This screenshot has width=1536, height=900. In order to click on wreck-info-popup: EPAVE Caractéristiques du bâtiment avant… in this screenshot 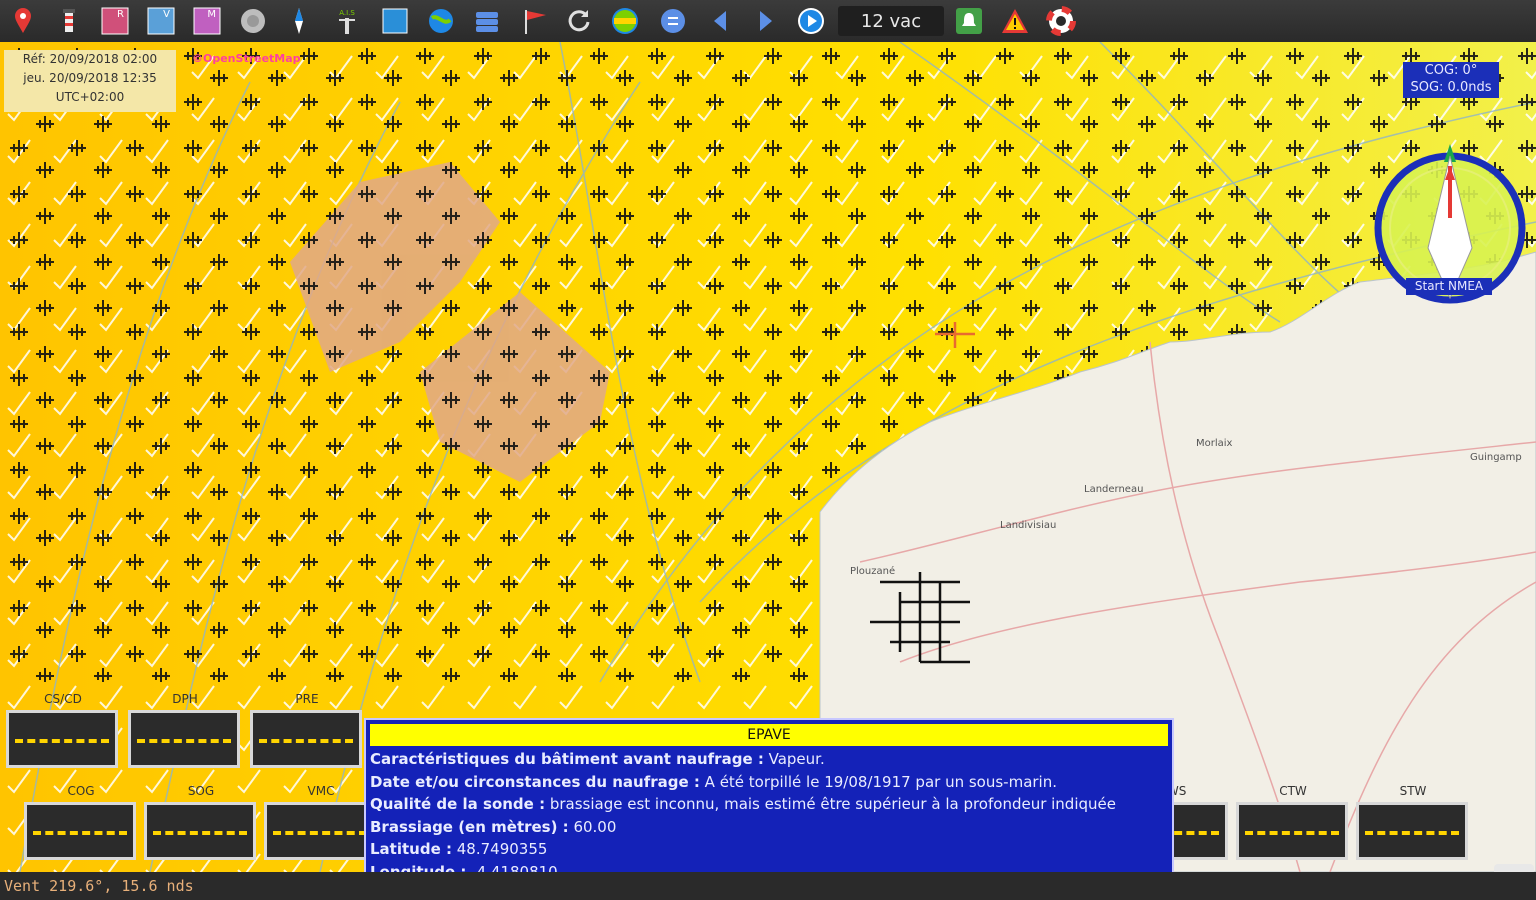, I will do `click(769, 795)`.